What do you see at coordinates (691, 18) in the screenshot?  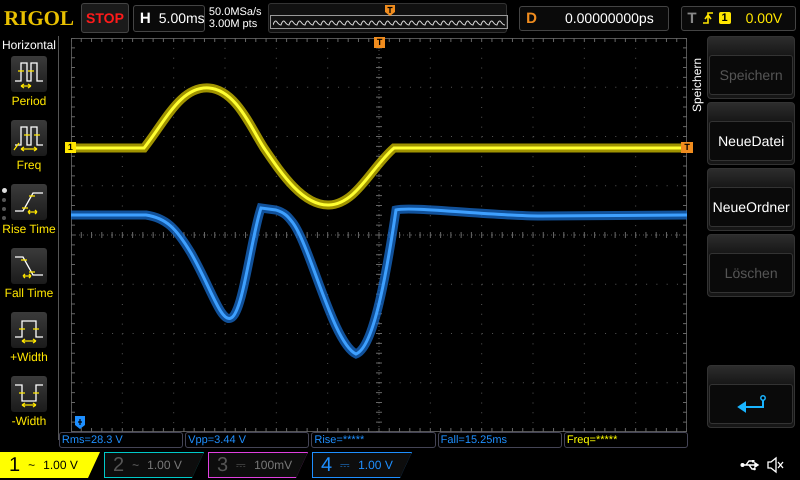 I see `trigger-label: T` at bounding box center [691, 18].